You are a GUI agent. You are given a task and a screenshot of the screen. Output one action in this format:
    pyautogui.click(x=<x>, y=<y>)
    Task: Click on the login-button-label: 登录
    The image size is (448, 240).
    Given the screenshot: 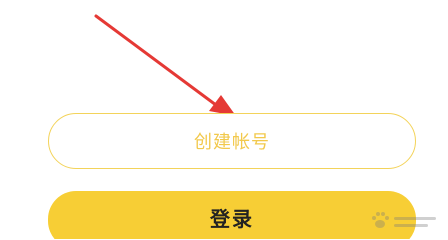 What is the action you would take?
    pyautogui.click(x=232, y=218)
    